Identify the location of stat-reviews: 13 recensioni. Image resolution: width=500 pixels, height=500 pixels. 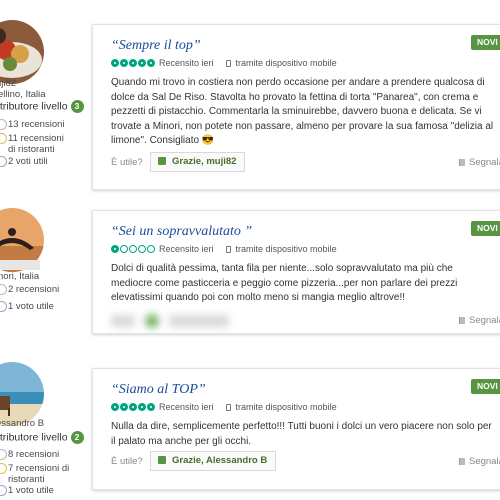
(35, 124).